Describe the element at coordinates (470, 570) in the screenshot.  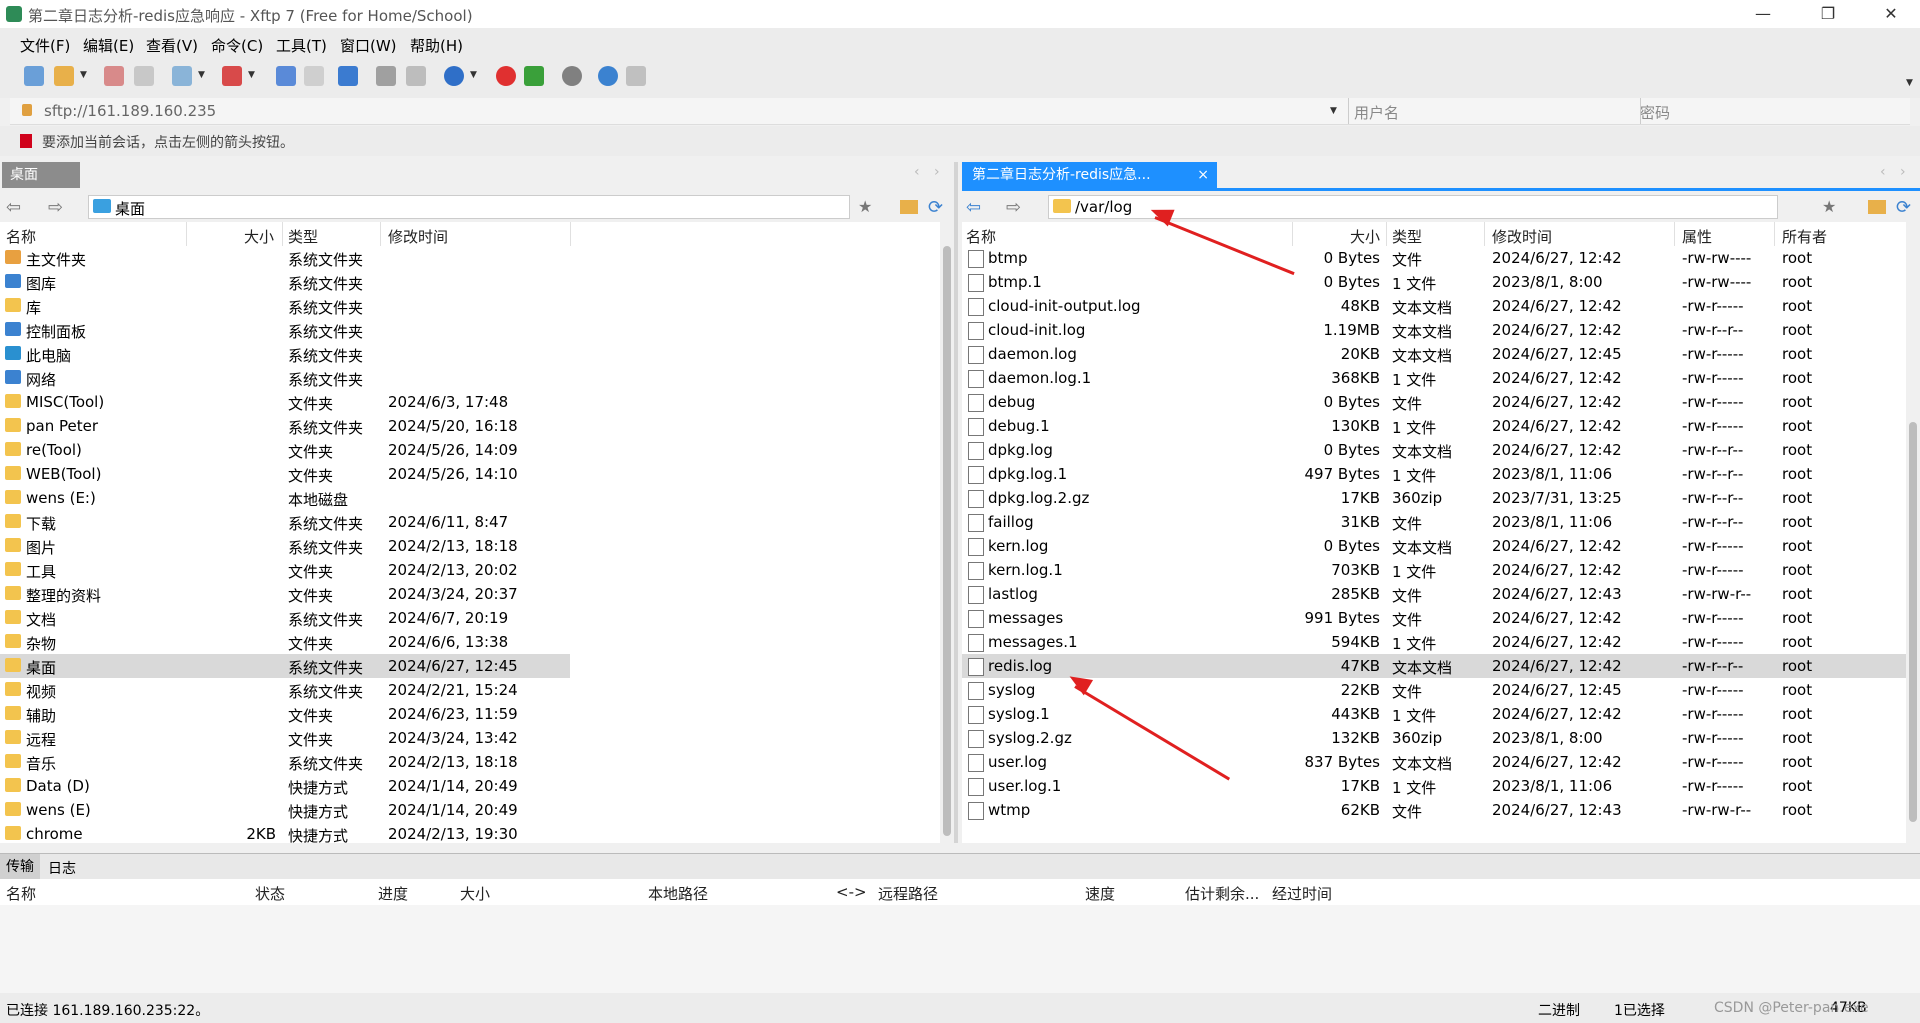
I see `left-row: 工具 文件夹 2024/2/13, 20:02` at that location.